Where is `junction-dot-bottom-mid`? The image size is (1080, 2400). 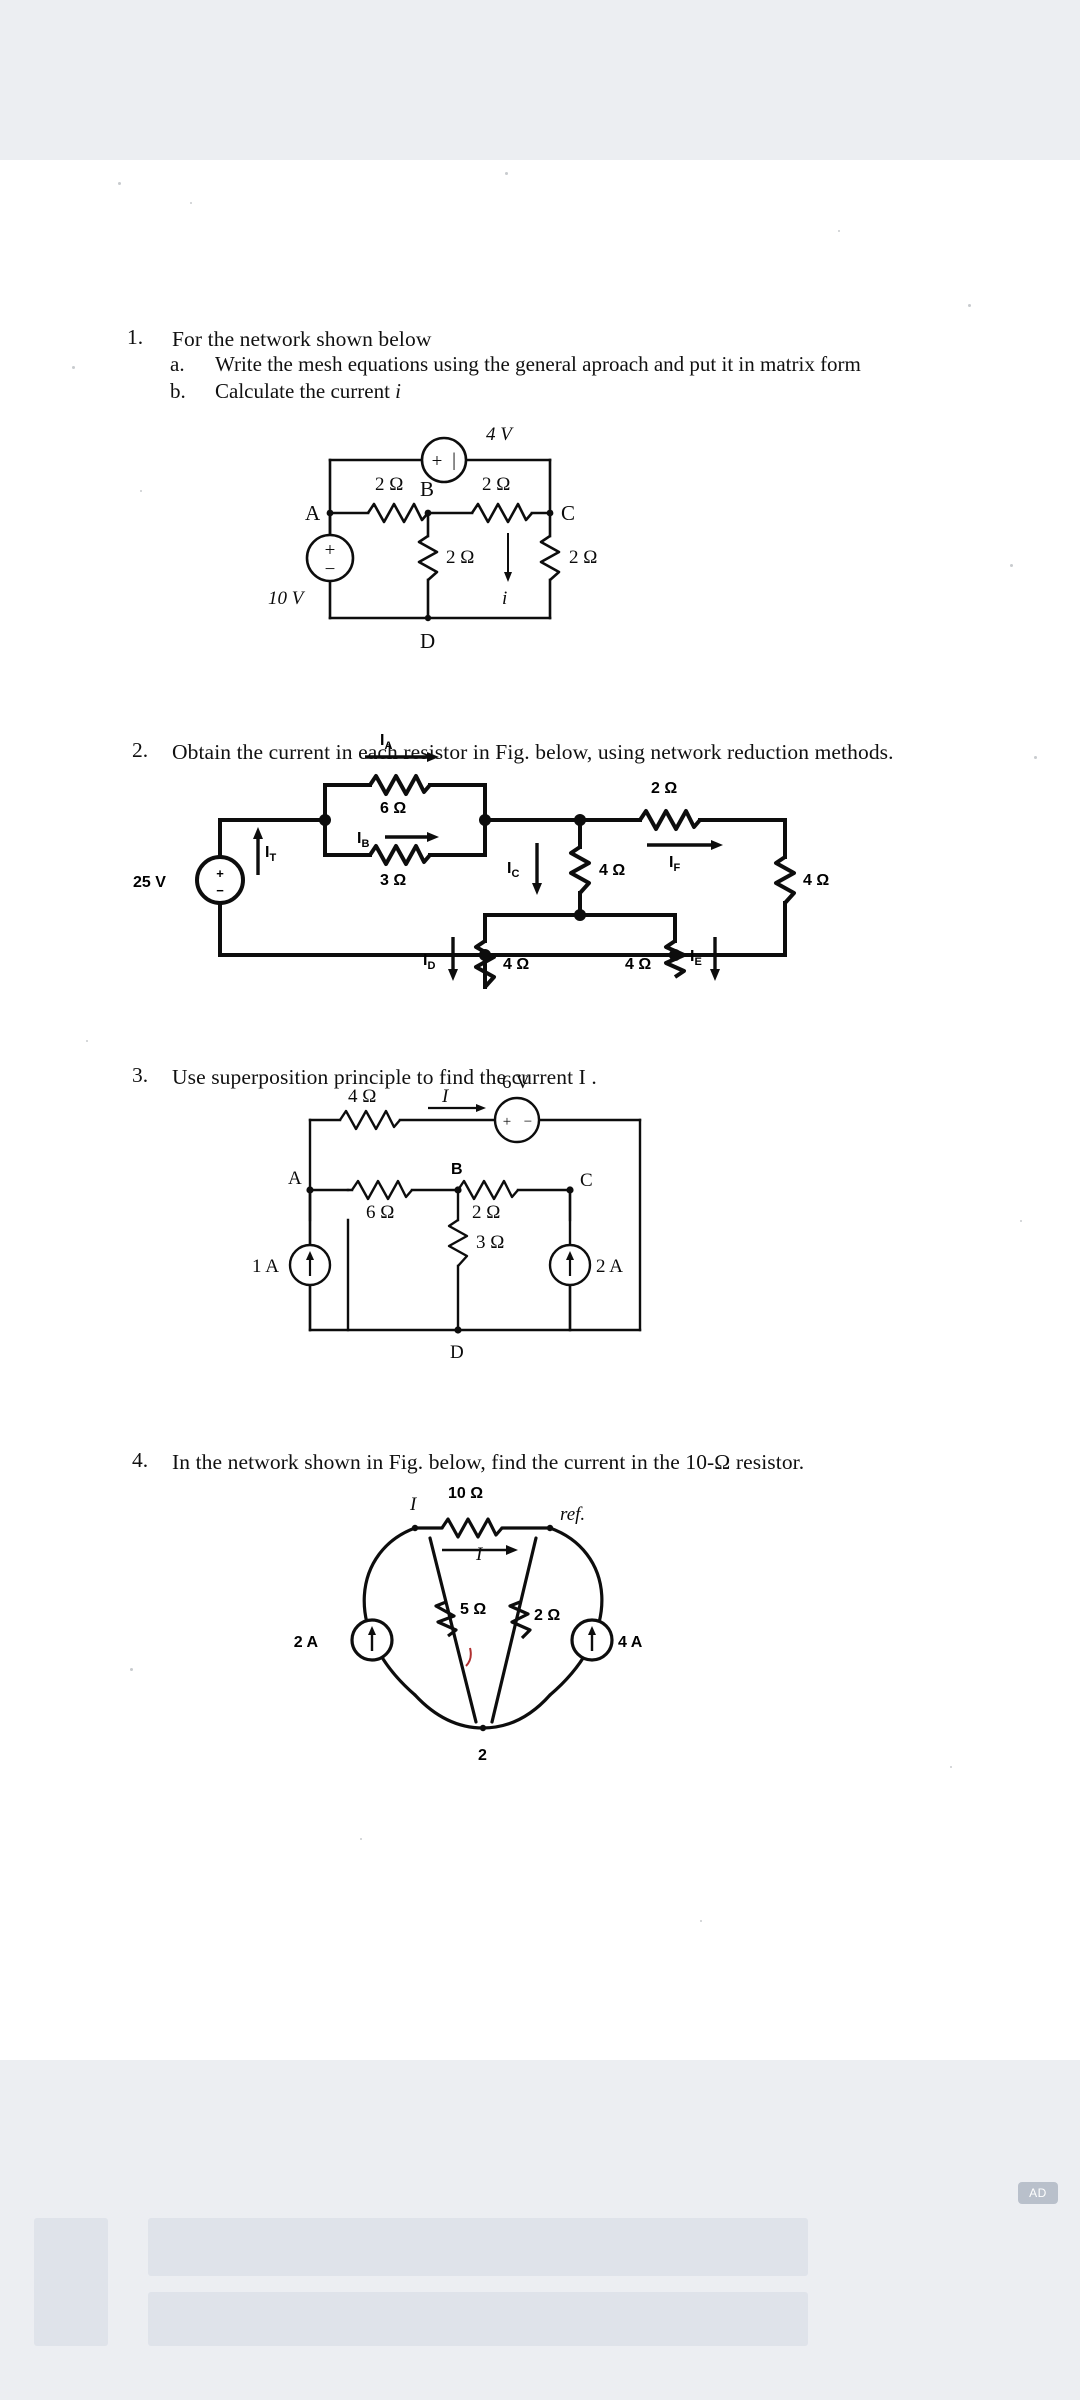 junction-dot-bottom-mid is located at coordinates (580, 915).